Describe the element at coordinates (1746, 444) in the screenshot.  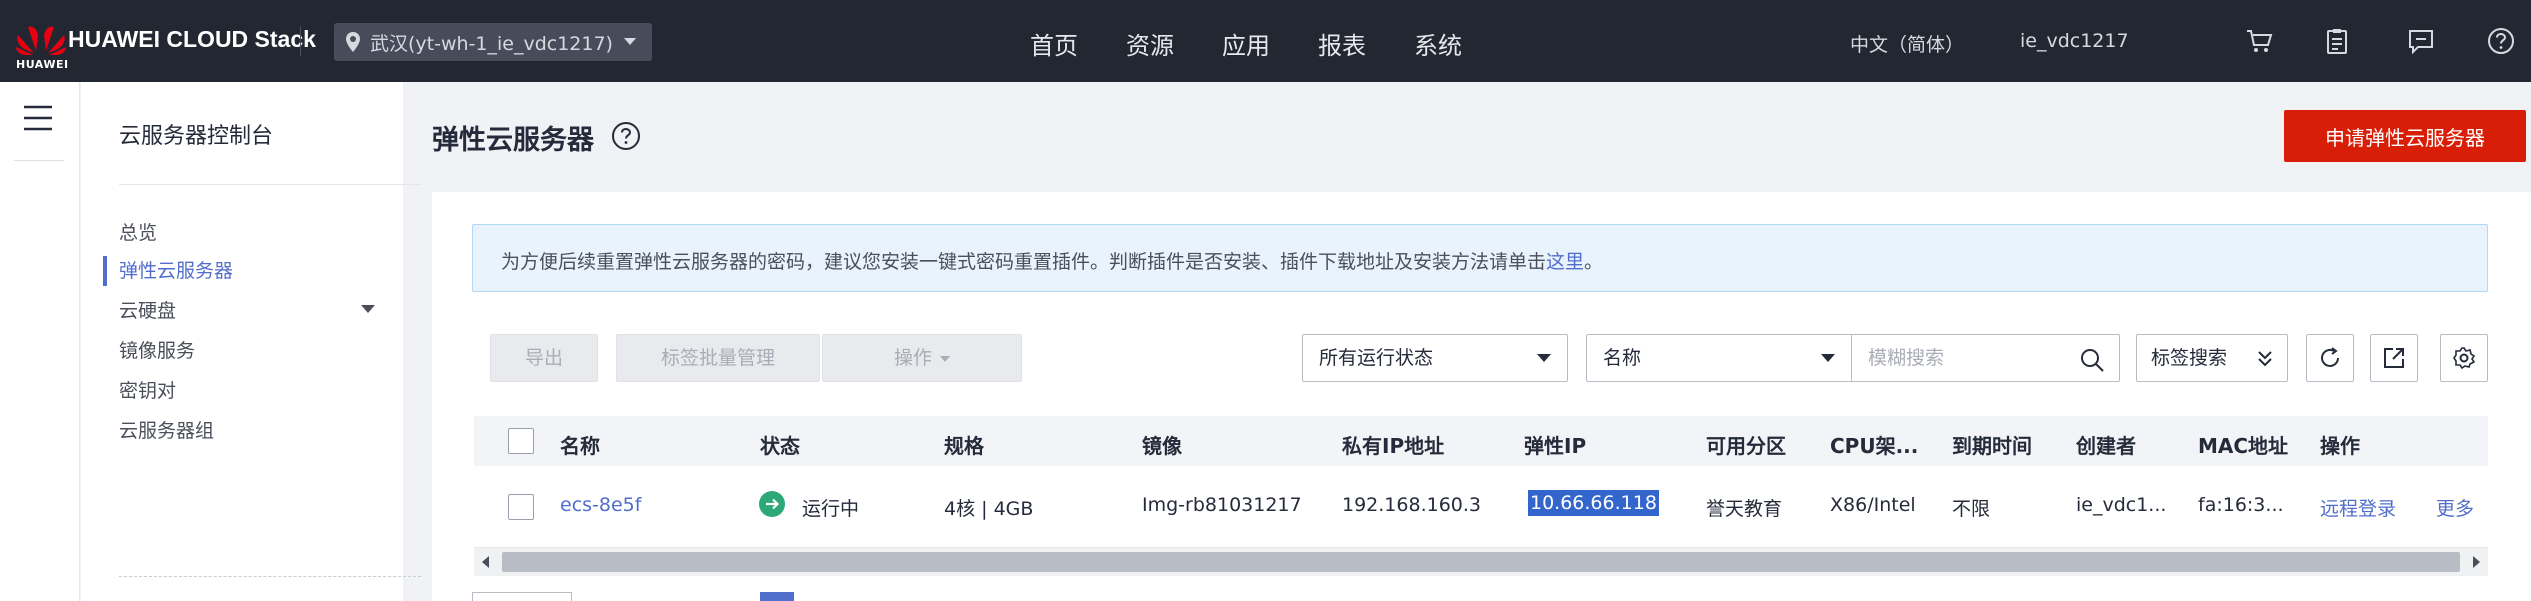
I see `col-zone: 可用分区` at that location.